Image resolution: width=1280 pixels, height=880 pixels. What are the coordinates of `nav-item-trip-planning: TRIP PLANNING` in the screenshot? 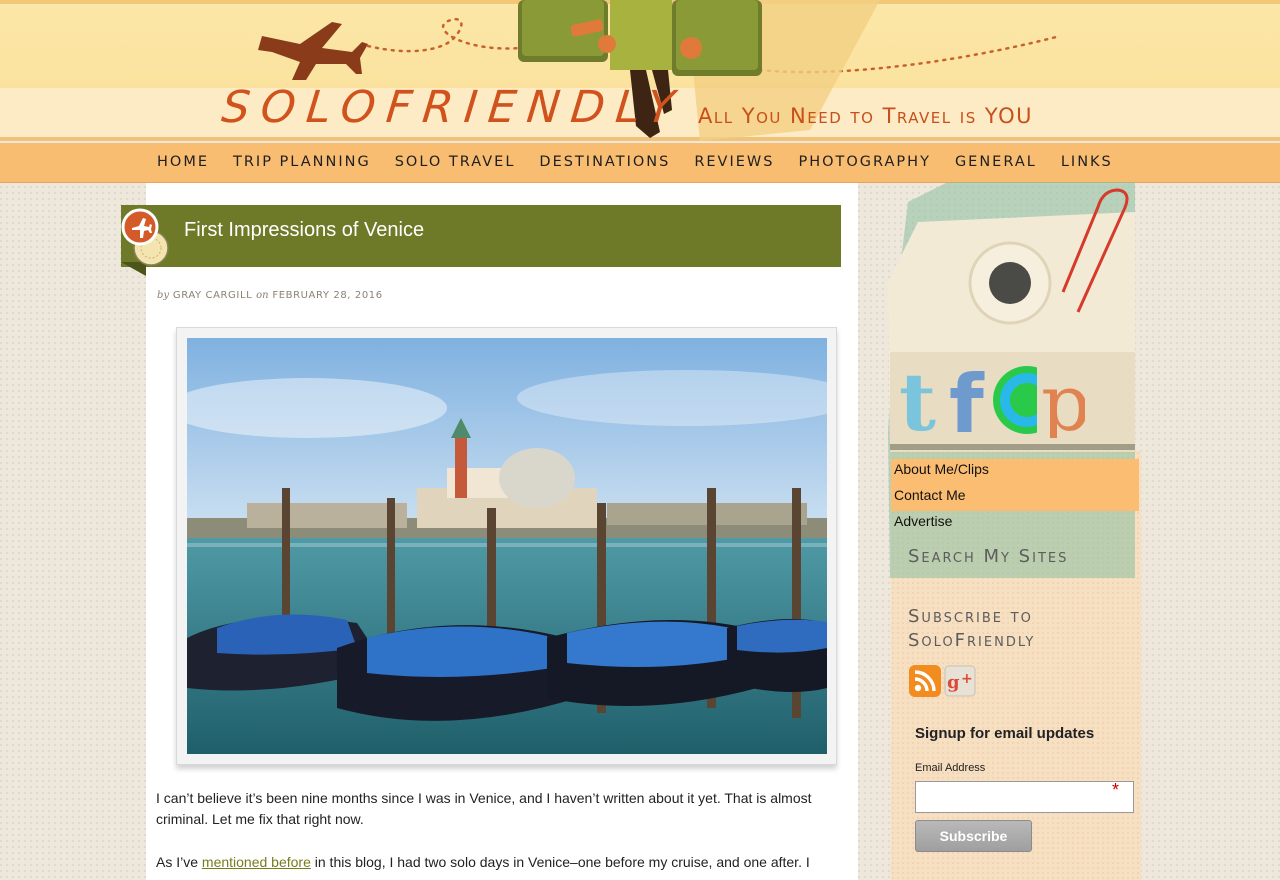 It's located at (302, 162).